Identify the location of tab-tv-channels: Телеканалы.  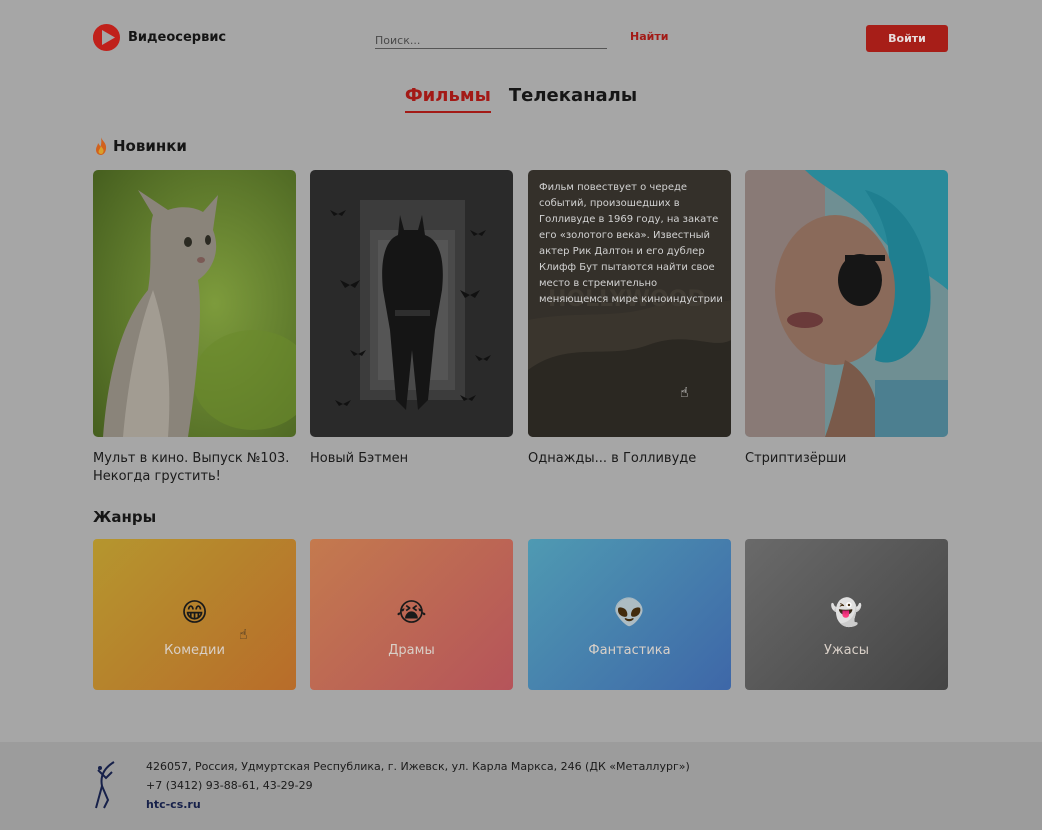
(573, 99).